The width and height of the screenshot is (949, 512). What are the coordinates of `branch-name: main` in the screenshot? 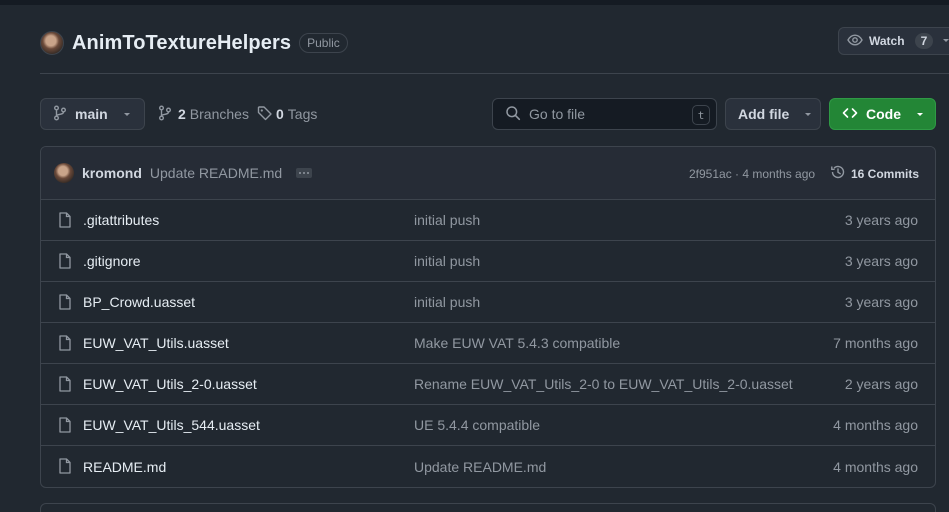 It's located at (91, 114).